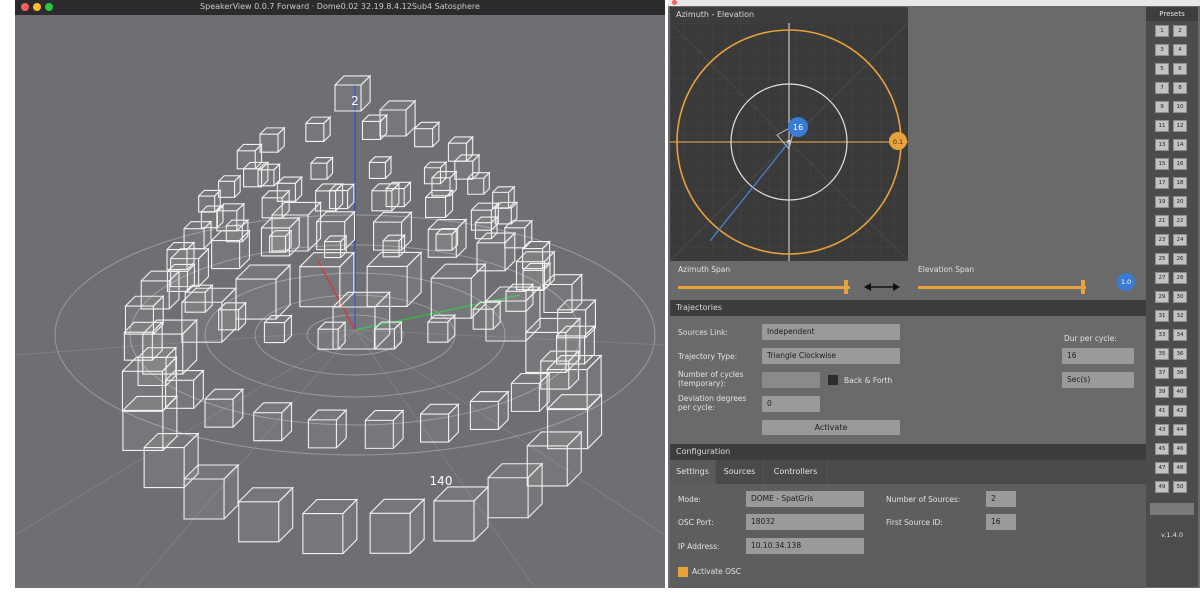 This screenshot has height=613, width=1200. I want to click on preset-button: 10, so click(1180, 107).